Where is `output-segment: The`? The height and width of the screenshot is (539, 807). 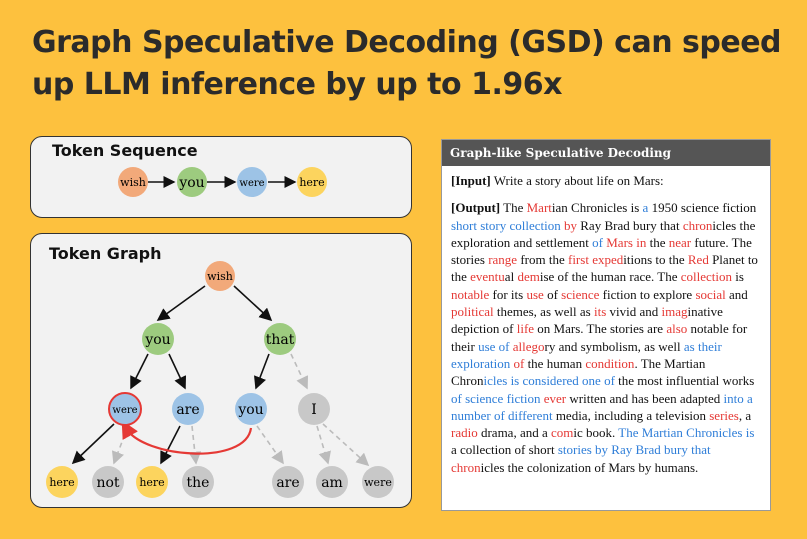
output-segment: The is located at coordinates (515, 208).